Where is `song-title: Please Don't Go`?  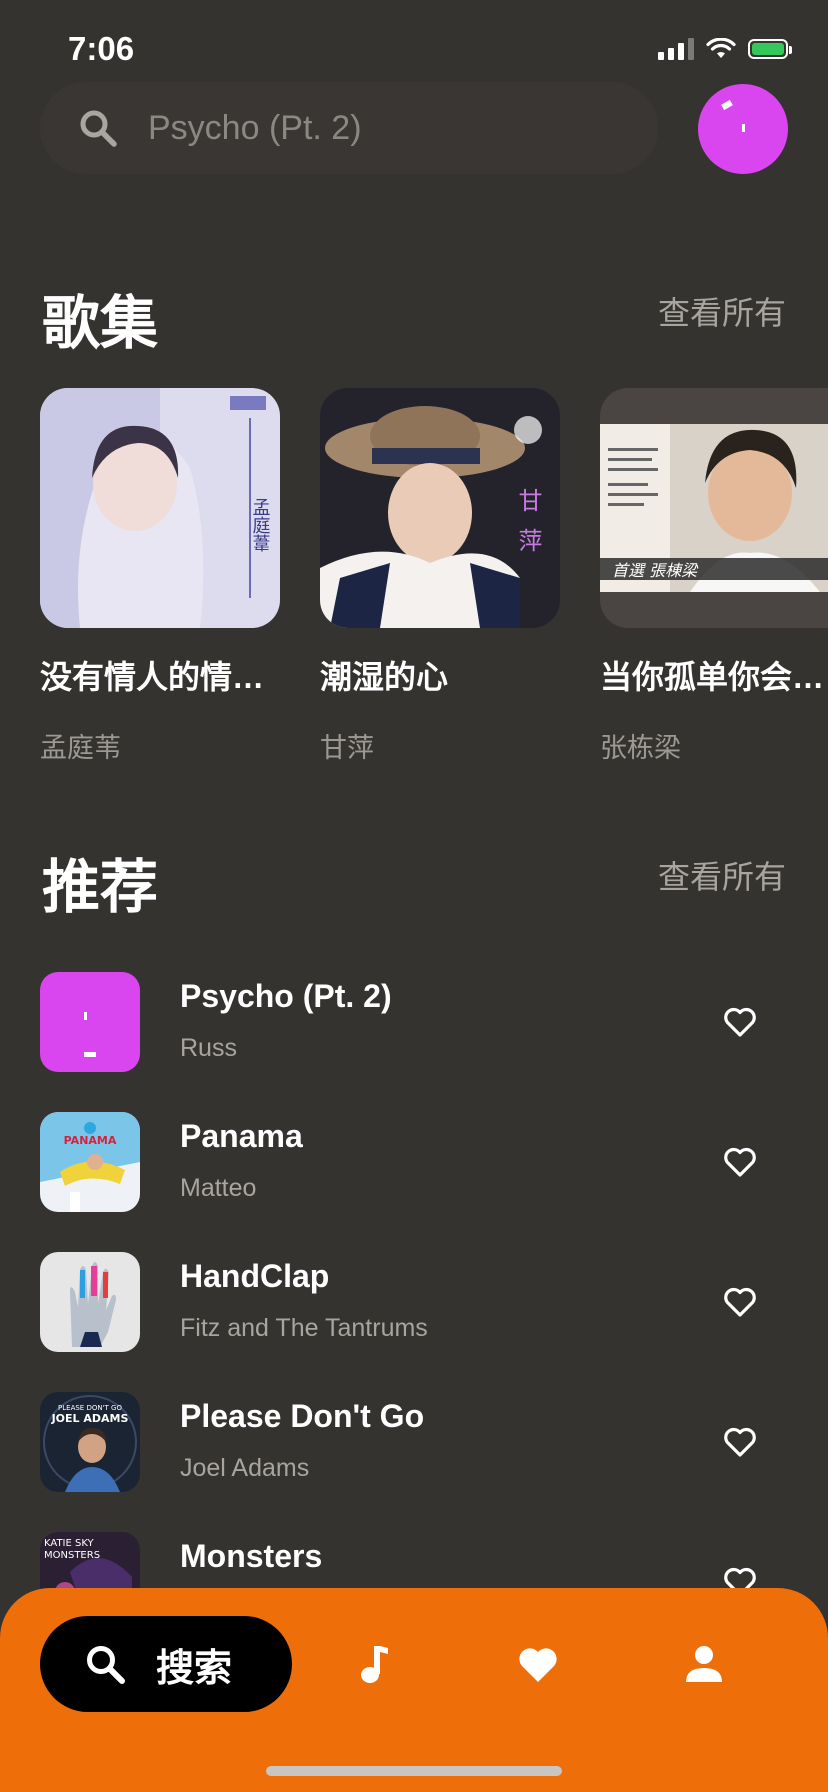
song-title: Please Don't Go is located at coordinates (302, 1416).